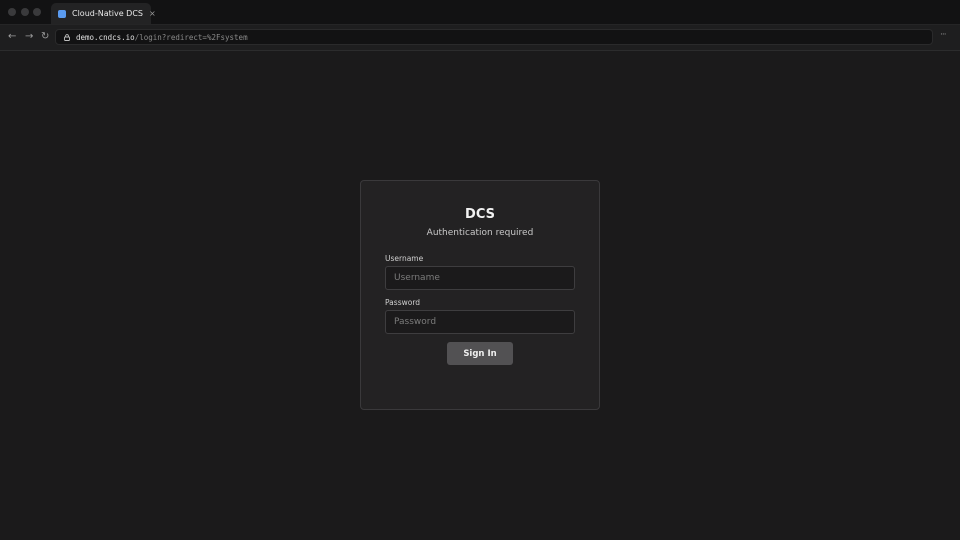 The width and height of the screenshot is (960, 540). I want to click on window-minimize-dot, so click(25, 12).